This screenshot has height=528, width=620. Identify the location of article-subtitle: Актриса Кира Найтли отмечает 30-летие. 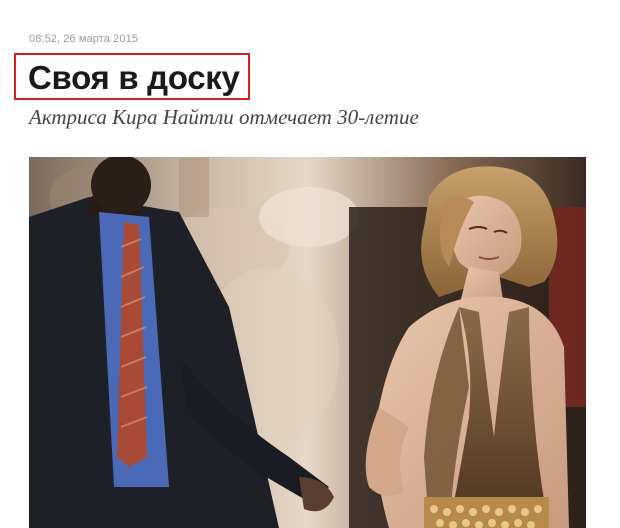
(224, 117).